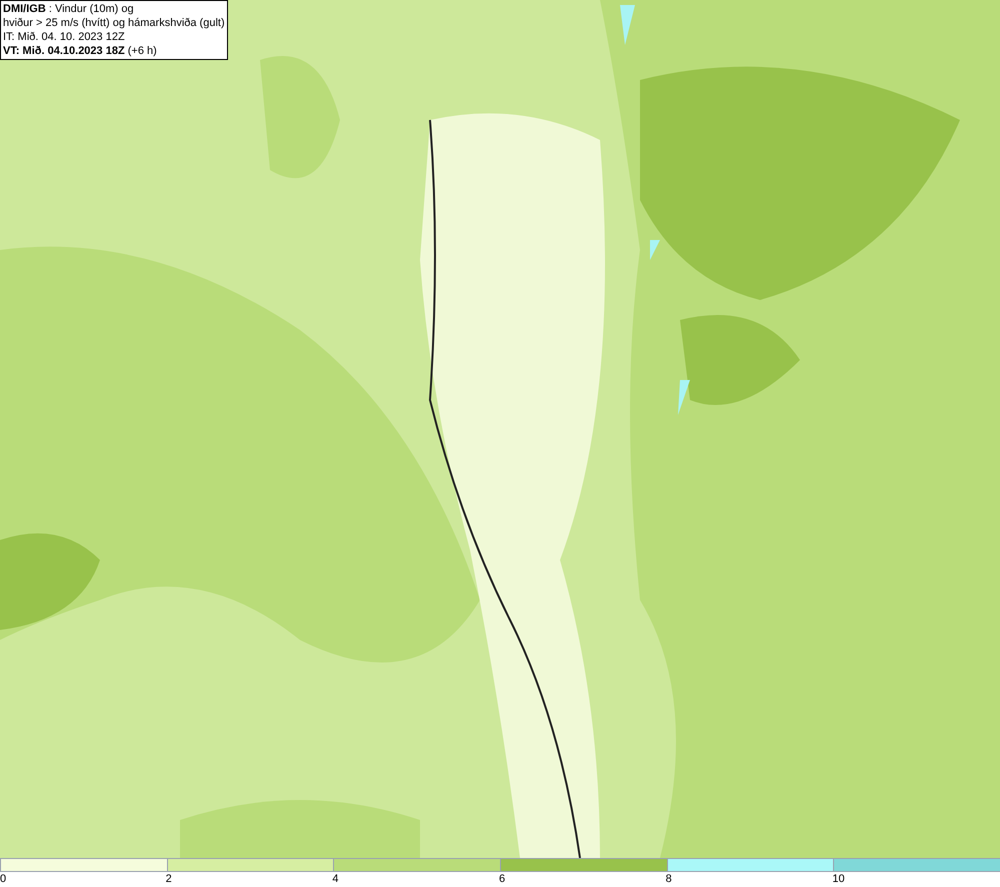  What do you see at coordinates (69, 9) in the screenshot?
I see `info-text: DMI/IGB : Vindur (10m) og` at bounding box center [69, 9].